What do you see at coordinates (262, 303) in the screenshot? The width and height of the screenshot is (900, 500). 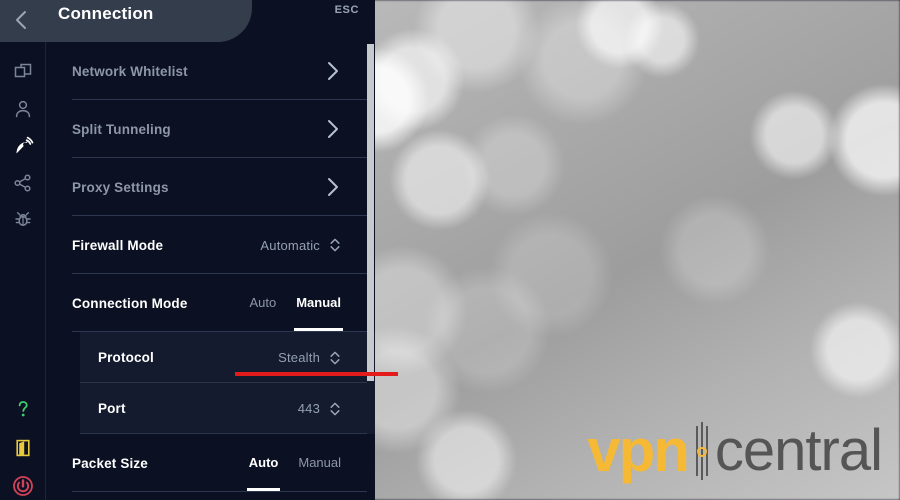 I see `connection-mode-option-auto: Auto` at bounding box center [262, 303].